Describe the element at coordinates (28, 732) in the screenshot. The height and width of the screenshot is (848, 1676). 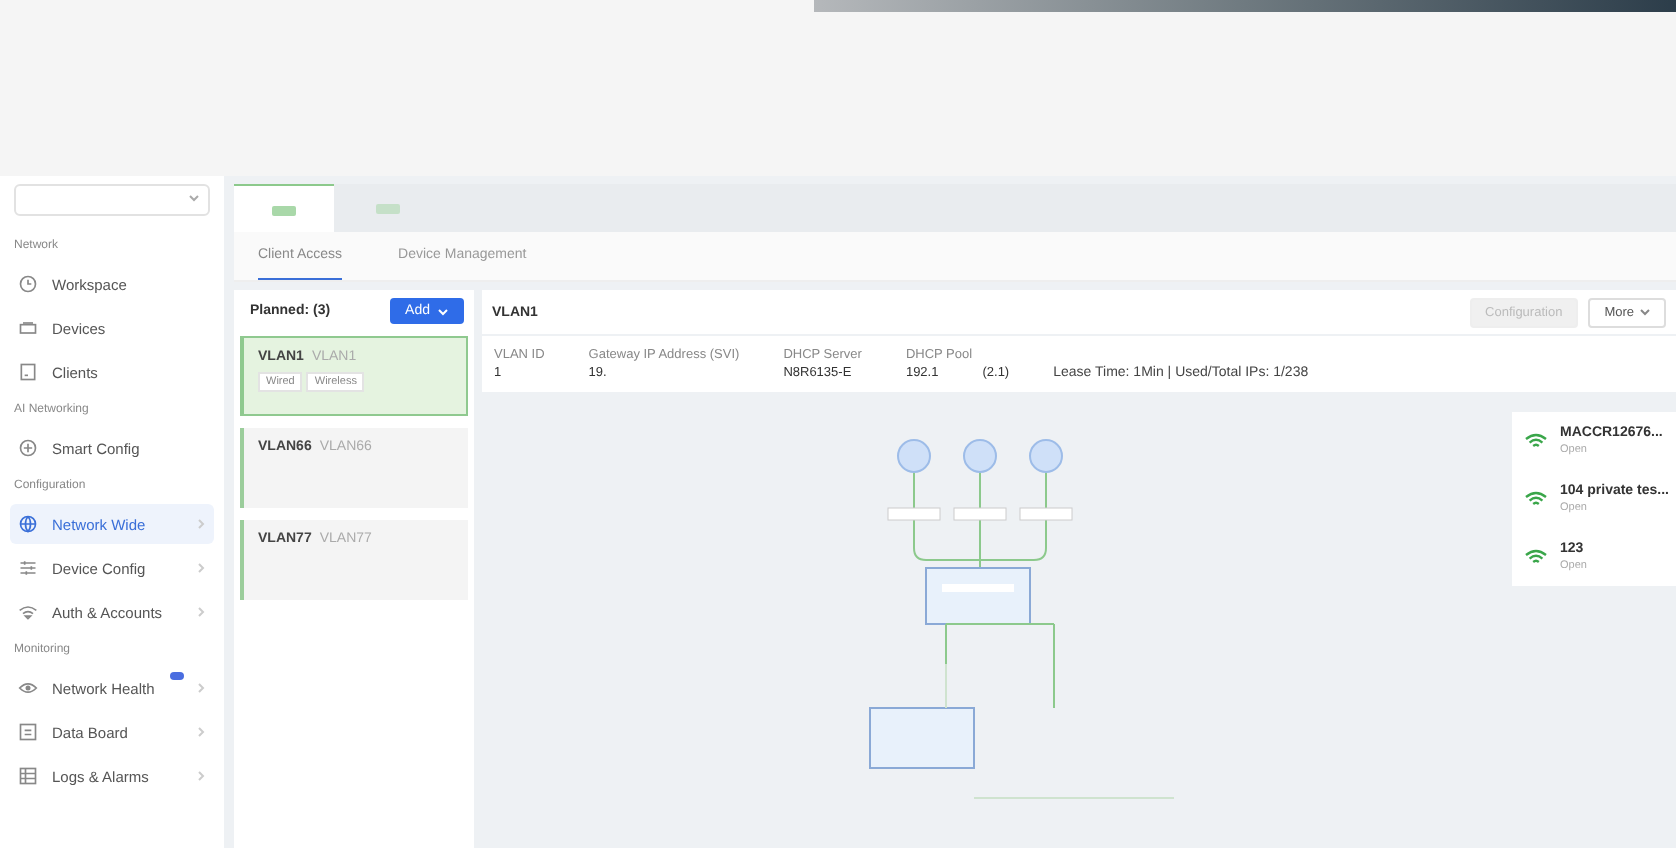
I see `board-icon` at that location.